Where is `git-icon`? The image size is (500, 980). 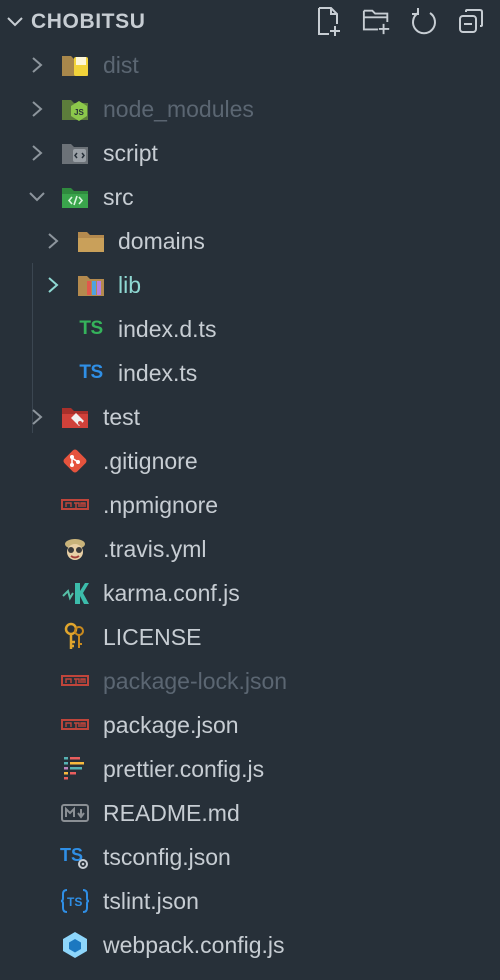 git-icon is located at coordinates (75, 461).